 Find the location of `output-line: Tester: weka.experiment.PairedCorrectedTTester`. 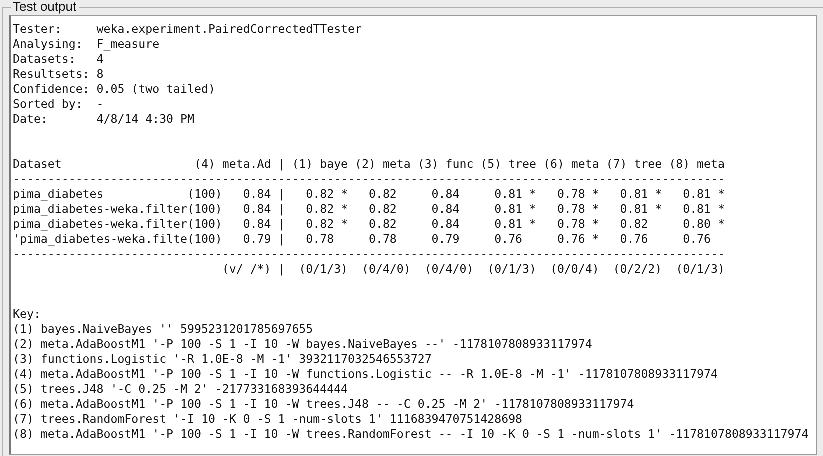

output-line: Tester: weka.experiment.PairedCorrectedTTester is located at coordinates (187, 29).